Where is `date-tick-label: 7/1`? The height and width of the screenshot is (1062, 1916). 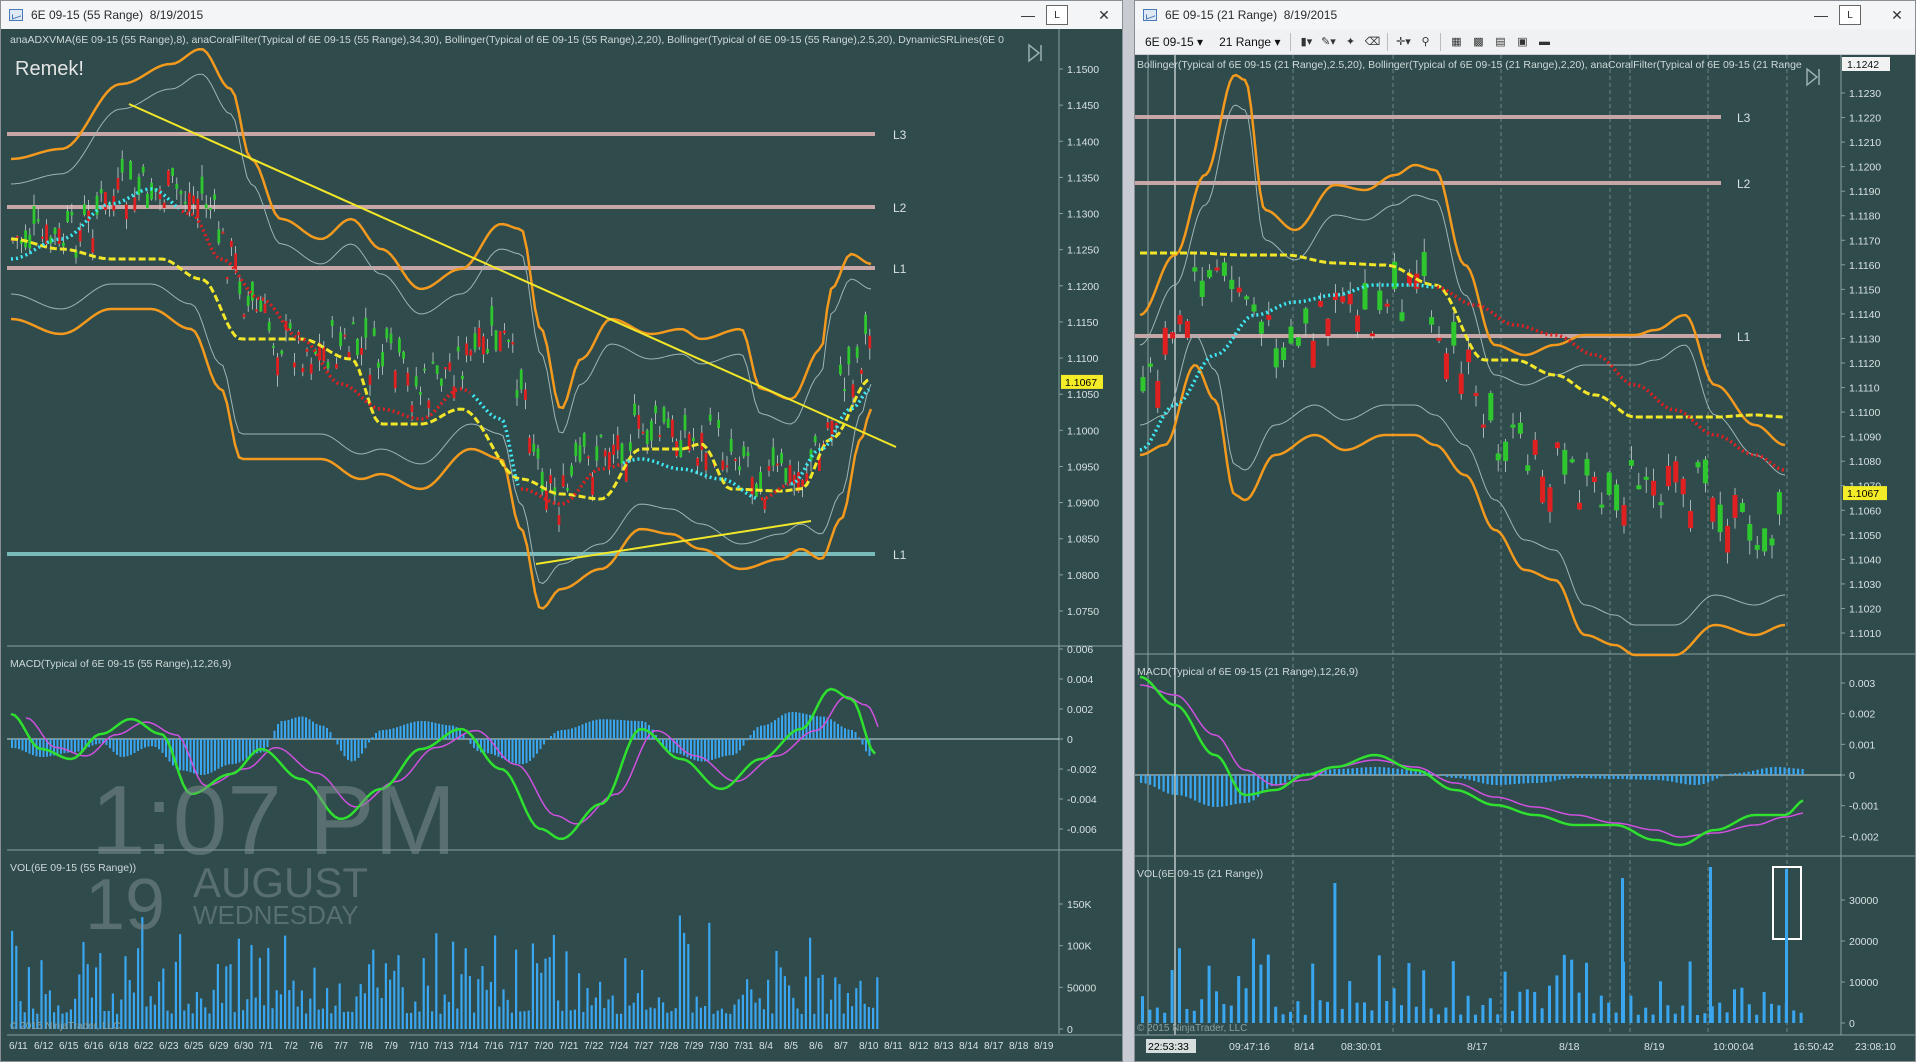 date-tick-label: 7/1 is located at coordinates (266, 1046).